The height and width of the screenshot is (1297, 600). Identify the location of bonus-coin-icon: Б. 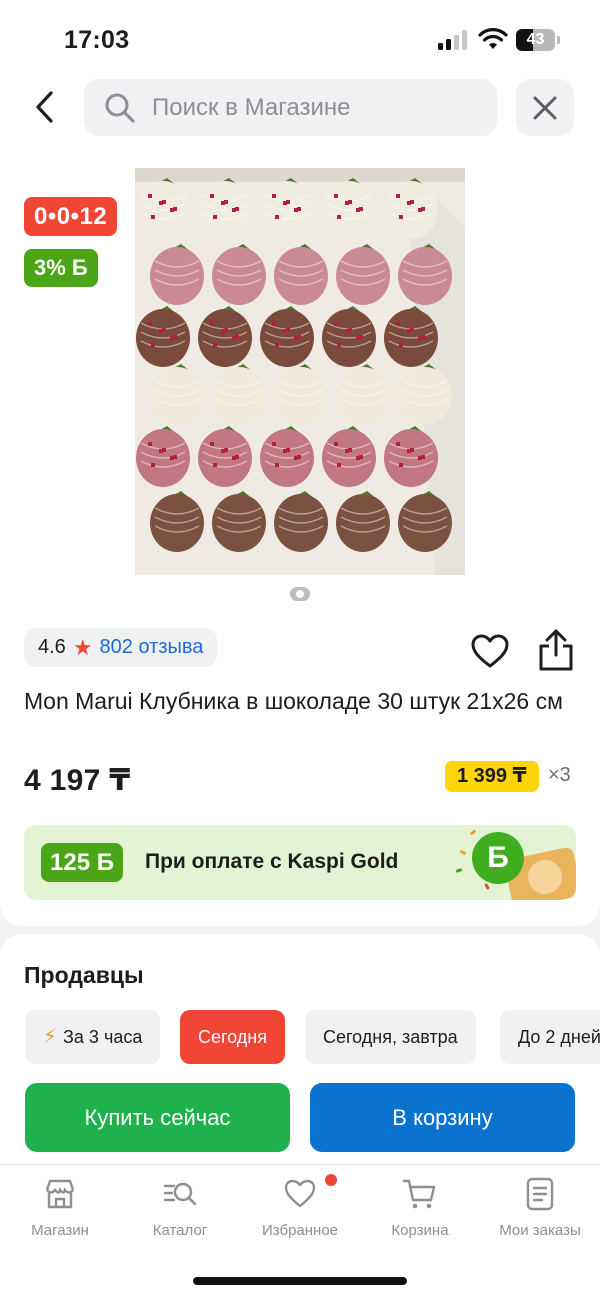
(498, 858).